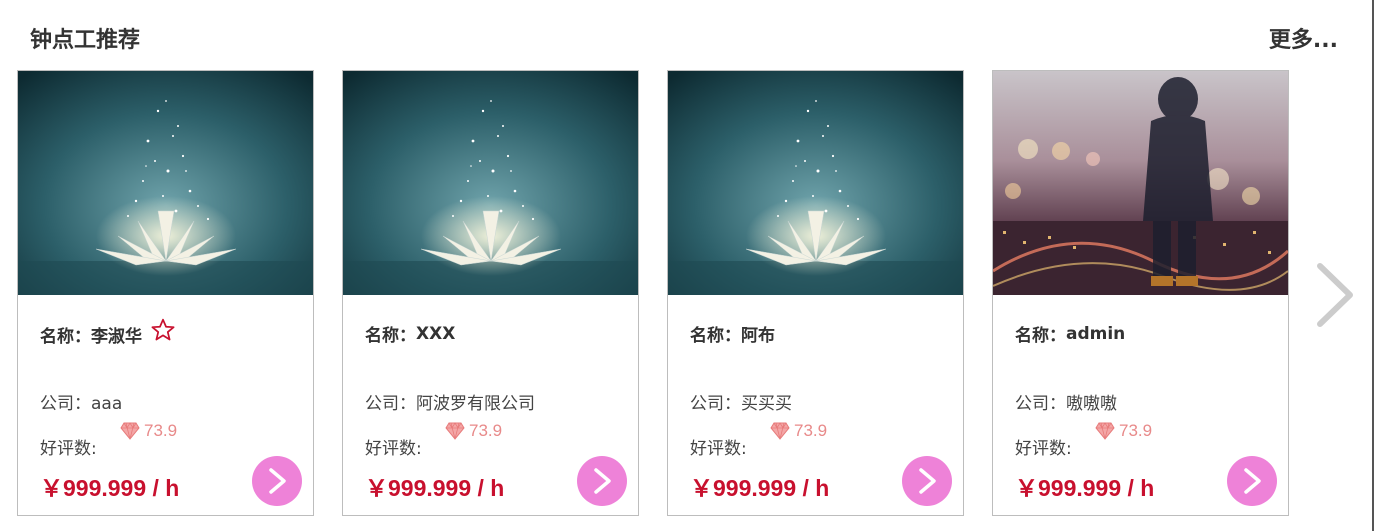 Image resolution: width=1374 pixels, height=531 pixels. Describe the element at coordinates (1096, 333) in the screenshot. I see `worker-name: admin` at that location.